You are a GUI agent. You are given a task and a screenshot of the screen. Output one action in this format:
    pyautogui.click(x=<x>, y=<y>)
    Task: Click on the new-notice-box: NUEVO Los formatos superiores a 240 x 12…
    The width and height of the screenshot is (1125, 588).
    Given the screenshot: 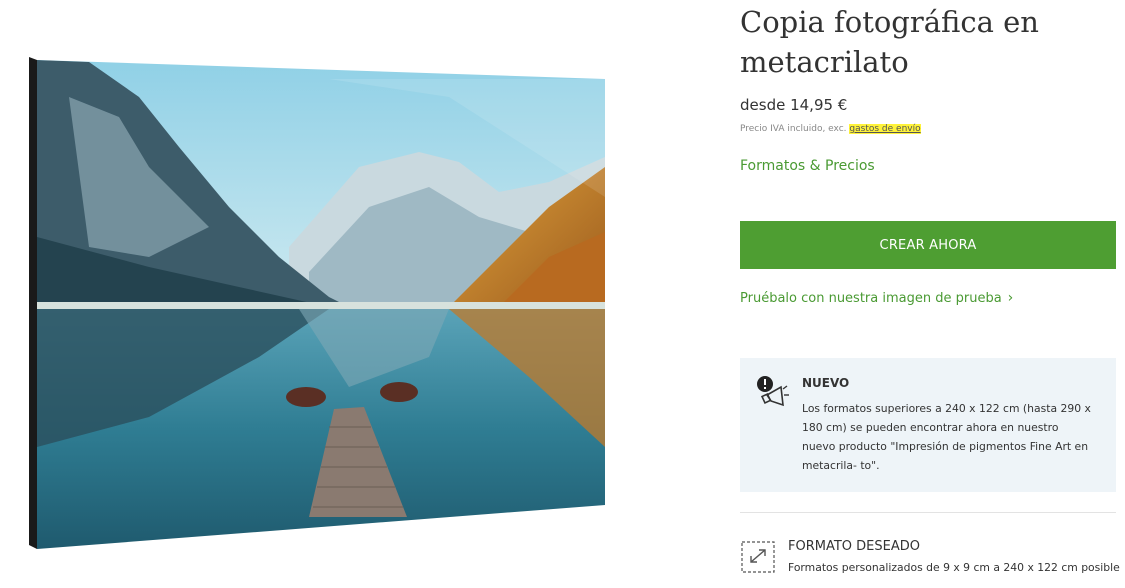 What is the action you would take?
    pyautogui.click(x=928, y=425)
    